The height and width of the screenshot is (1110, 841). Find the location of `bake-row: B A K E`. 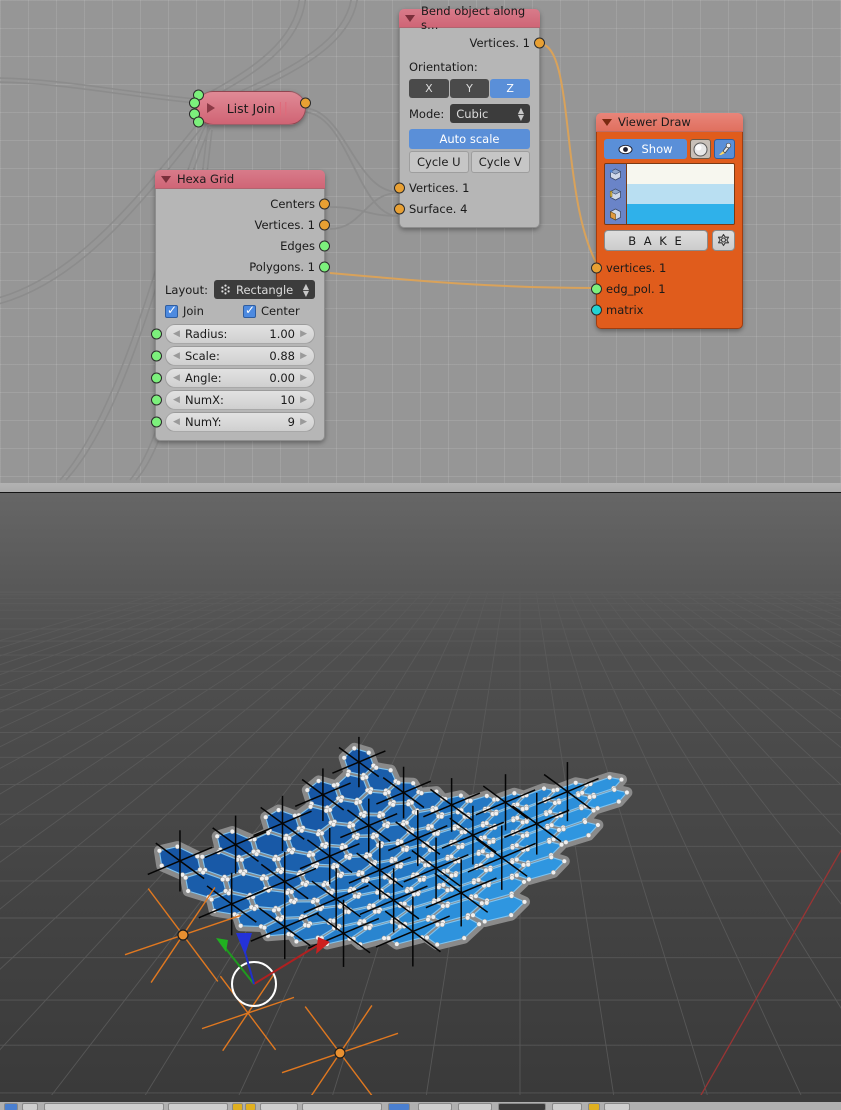

bake-row: B A K E is located at coordinates (669, 240).